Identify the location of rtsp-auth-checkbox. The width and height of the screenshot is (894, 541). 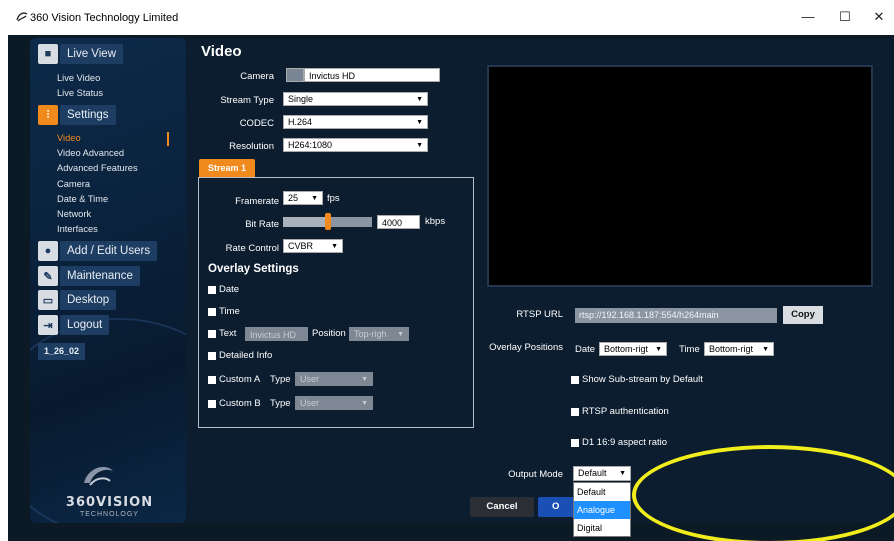
(575, 412).